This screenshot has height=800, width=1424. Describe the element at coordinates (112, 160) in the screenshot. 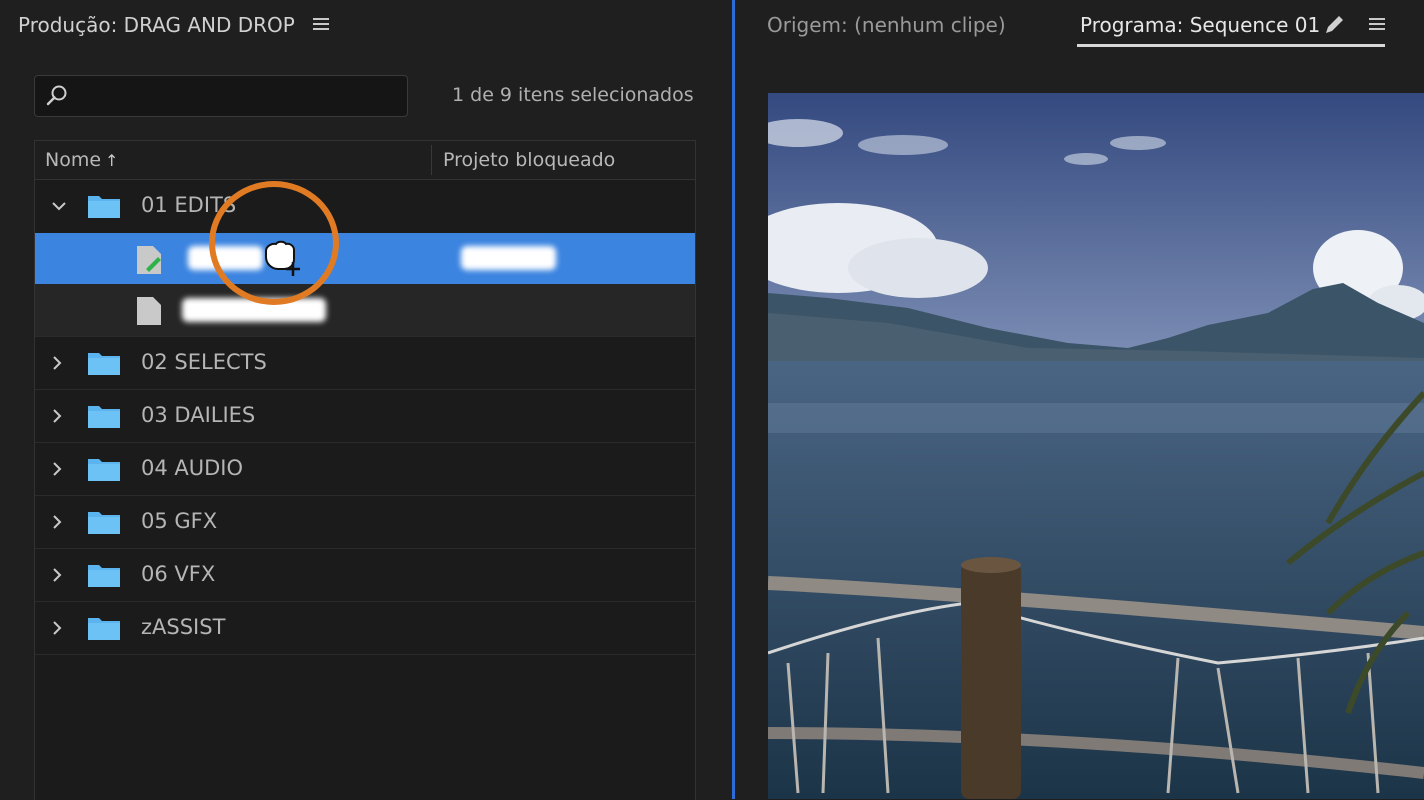

I see `sort-ascending-icon: ↑` at that location.